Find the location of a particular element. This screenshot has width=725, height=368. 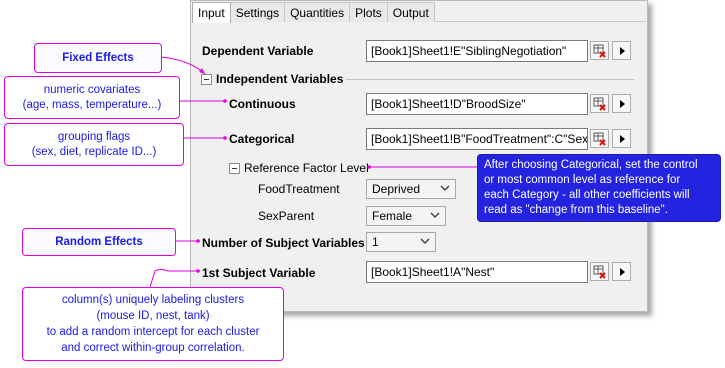

num-subject-value: 1 is located at coordinates (375, 242).